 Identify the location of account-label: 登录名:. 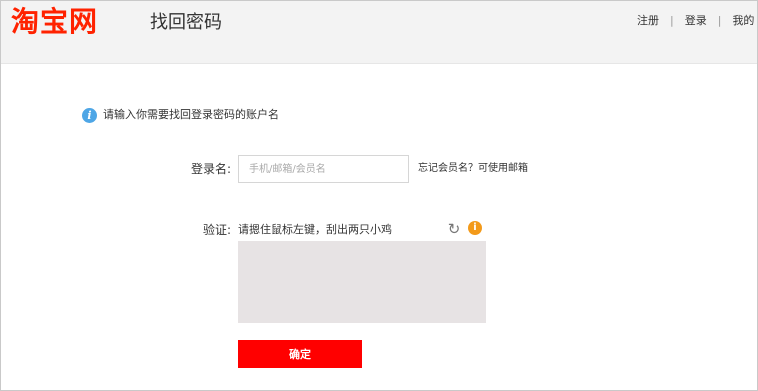
(210, 169).